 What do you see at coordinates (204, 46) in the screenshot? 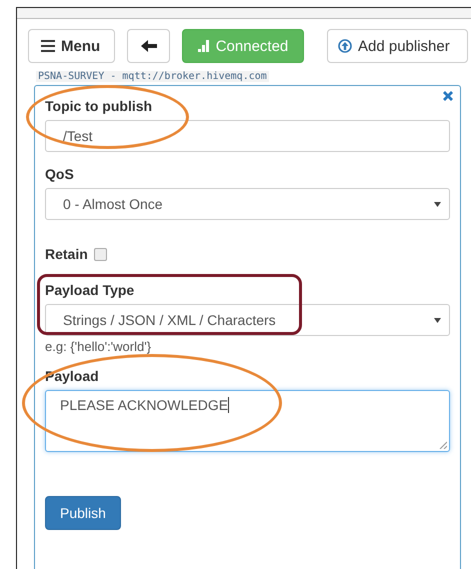
I see `signal-bars-icon` at bounding box center [204, 46].